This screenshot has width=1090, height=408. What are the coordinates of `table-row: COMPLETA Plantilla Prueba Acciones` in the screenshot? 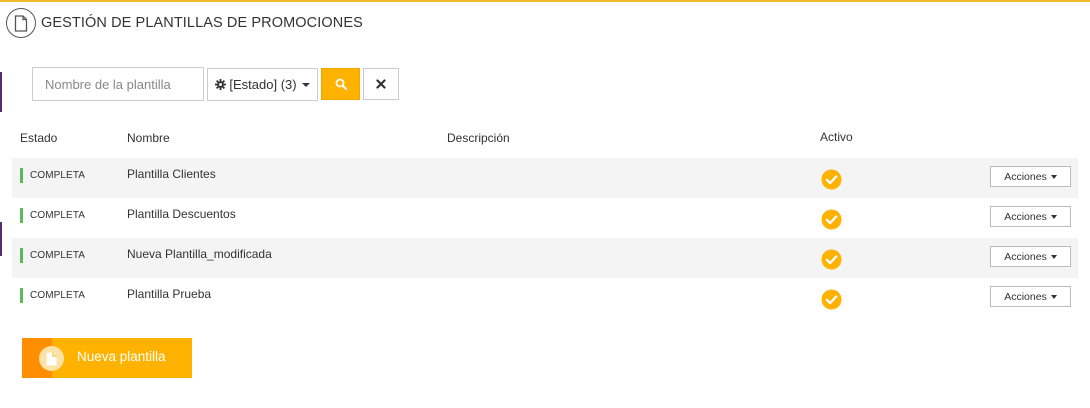 It's located at (545, 298).